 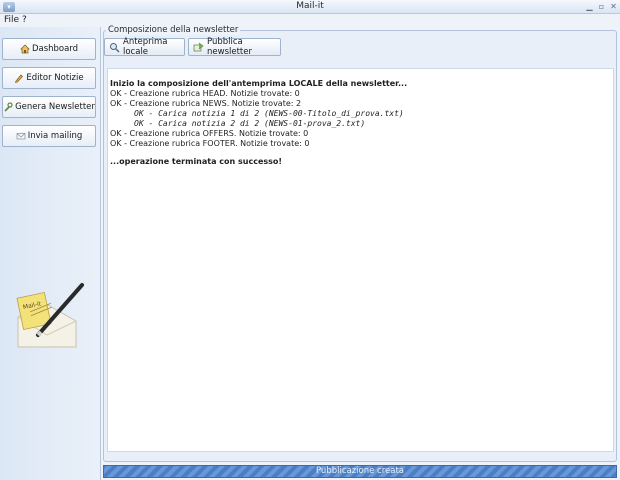 What do you see at coordinates (198, 47) in the screenshot?
I see `publish-icon` at bounding box center [198, 47].